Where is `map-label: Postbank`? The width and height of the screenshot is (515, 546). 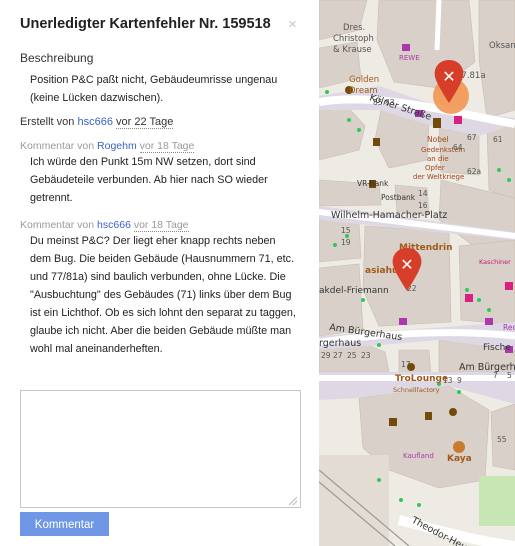
map-label: Postbank is located at coordinates (398, 197).